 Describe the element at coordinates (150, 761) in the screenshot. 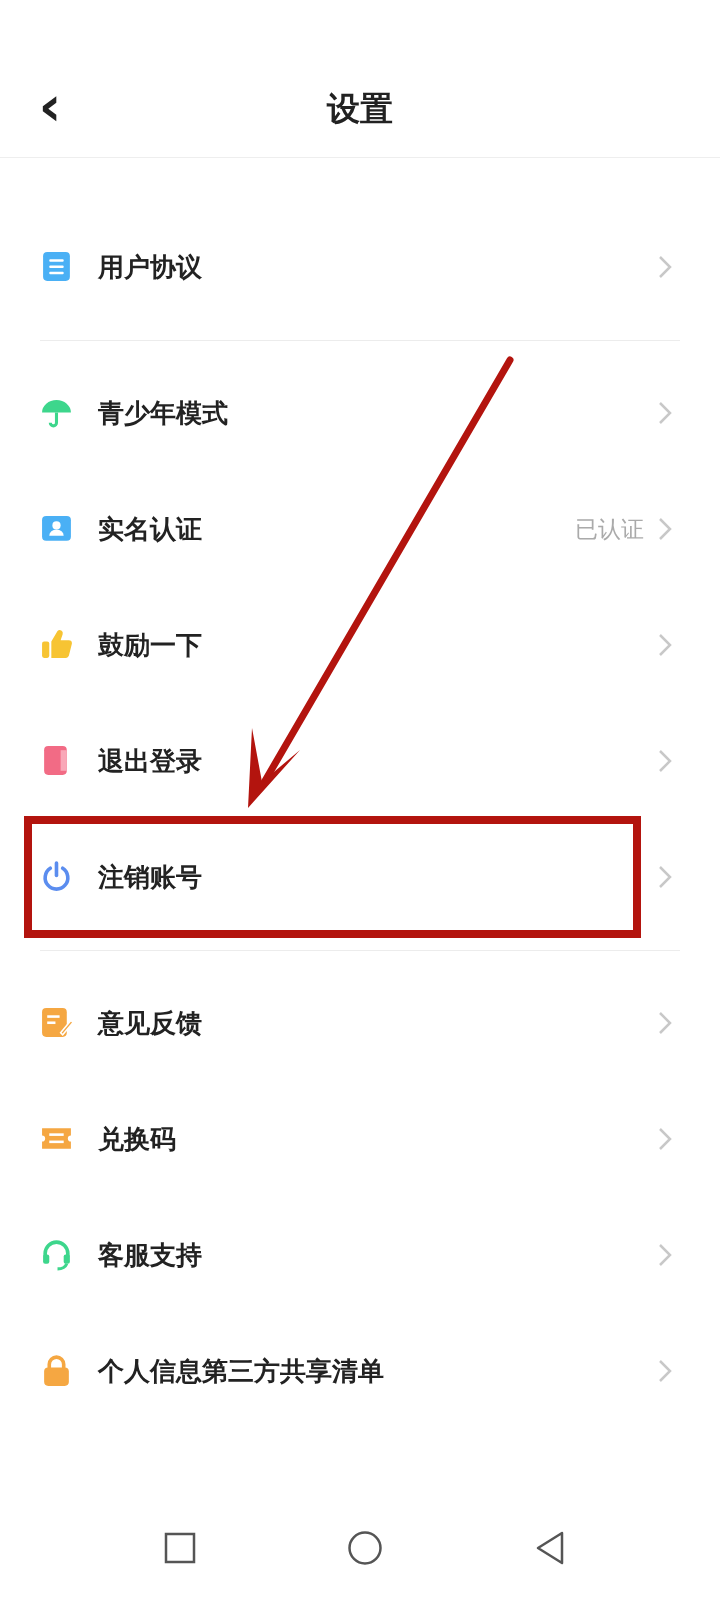

I see `row-label: 退出登录` at that location.